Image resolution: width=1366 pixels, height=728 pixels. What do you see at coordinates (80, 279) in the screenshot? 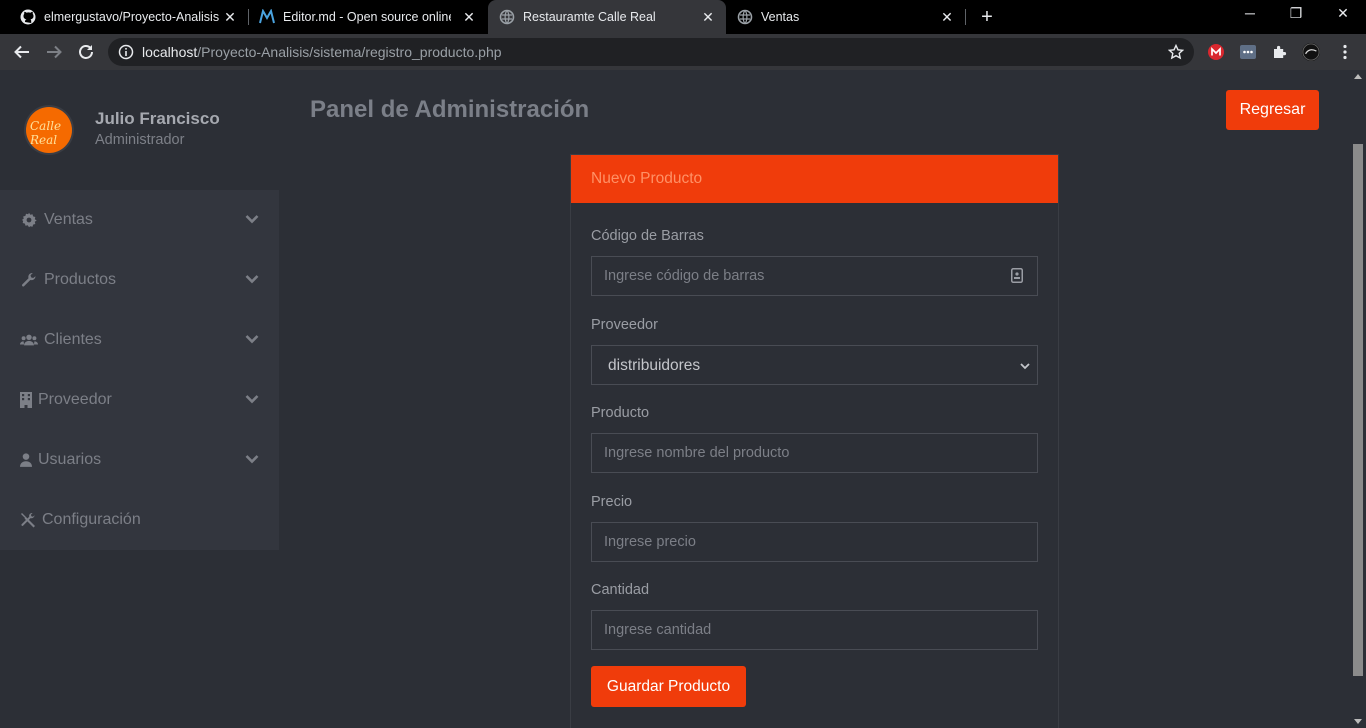
I see `sidebar-item-label: Productos` at bounding box center [80, 279].